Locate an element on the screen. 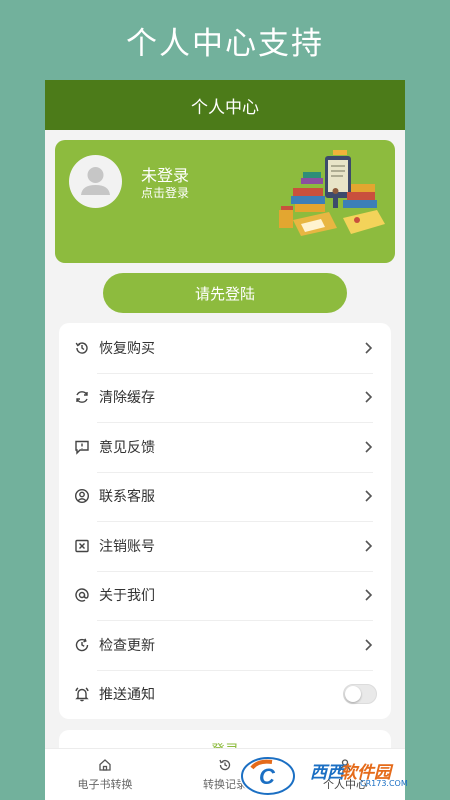  menu-item-feedback: 意见反馈 is located at coordinates (225, 447).